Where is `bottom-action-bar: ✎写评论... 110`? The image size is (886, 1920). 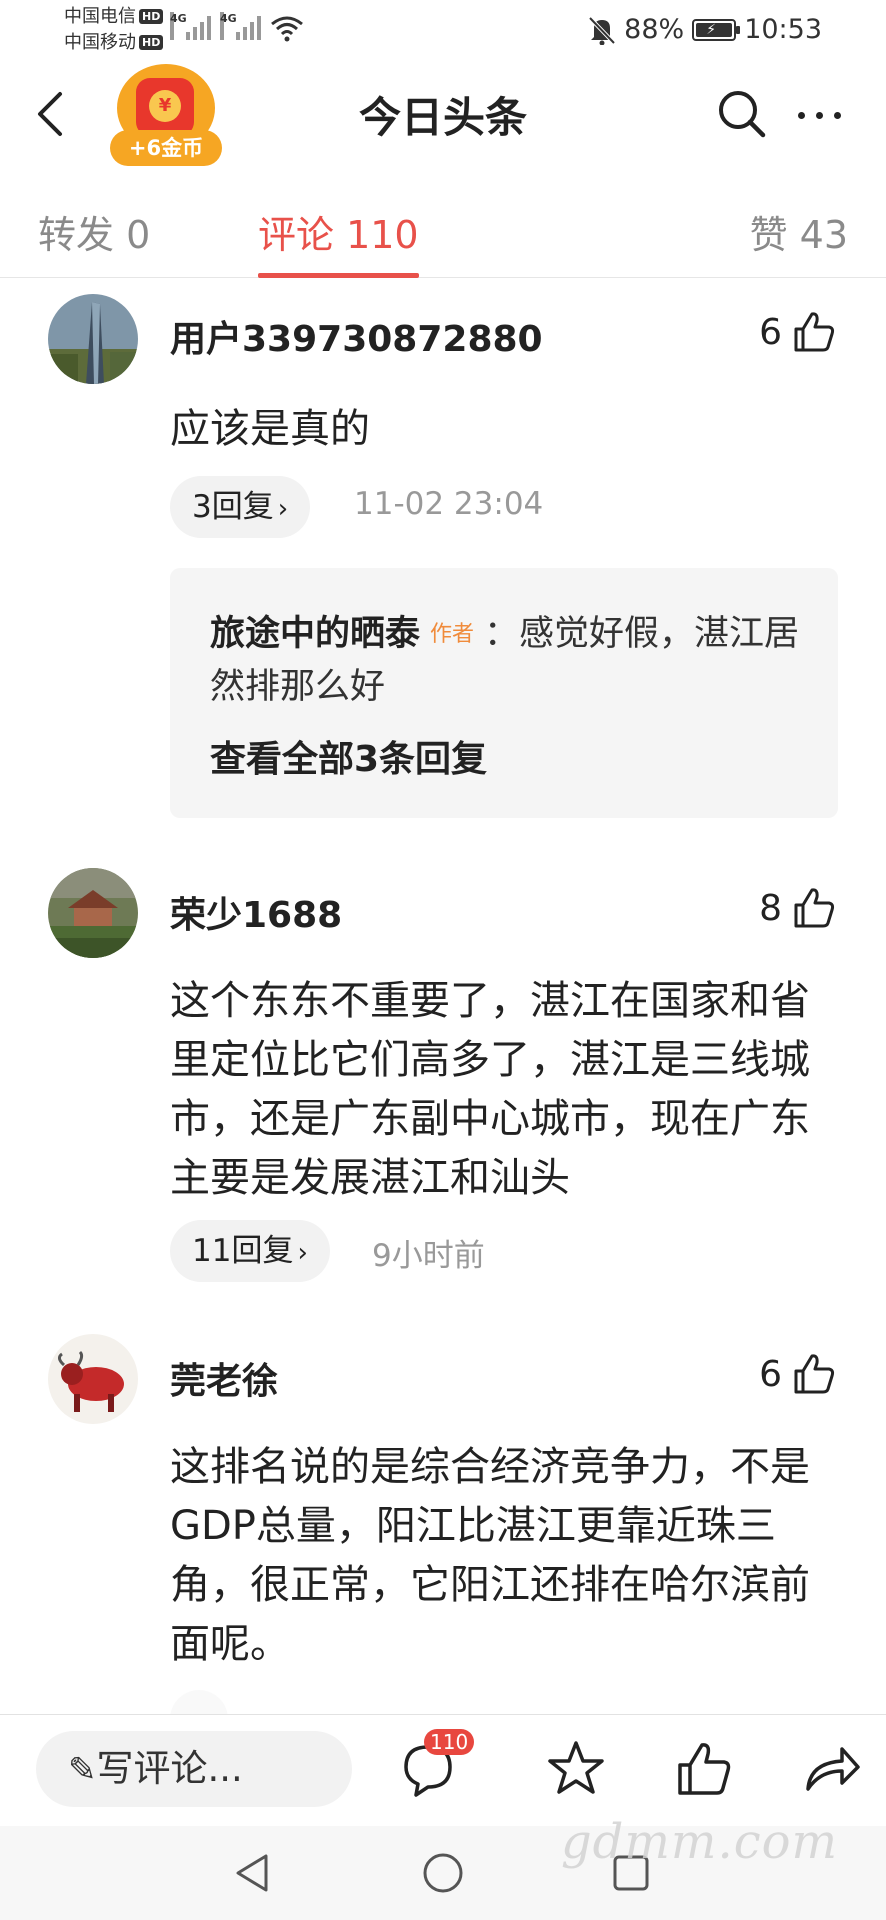 bottom-action-bar: ✎写评论... 110 is located at coordinates (443, 1770).